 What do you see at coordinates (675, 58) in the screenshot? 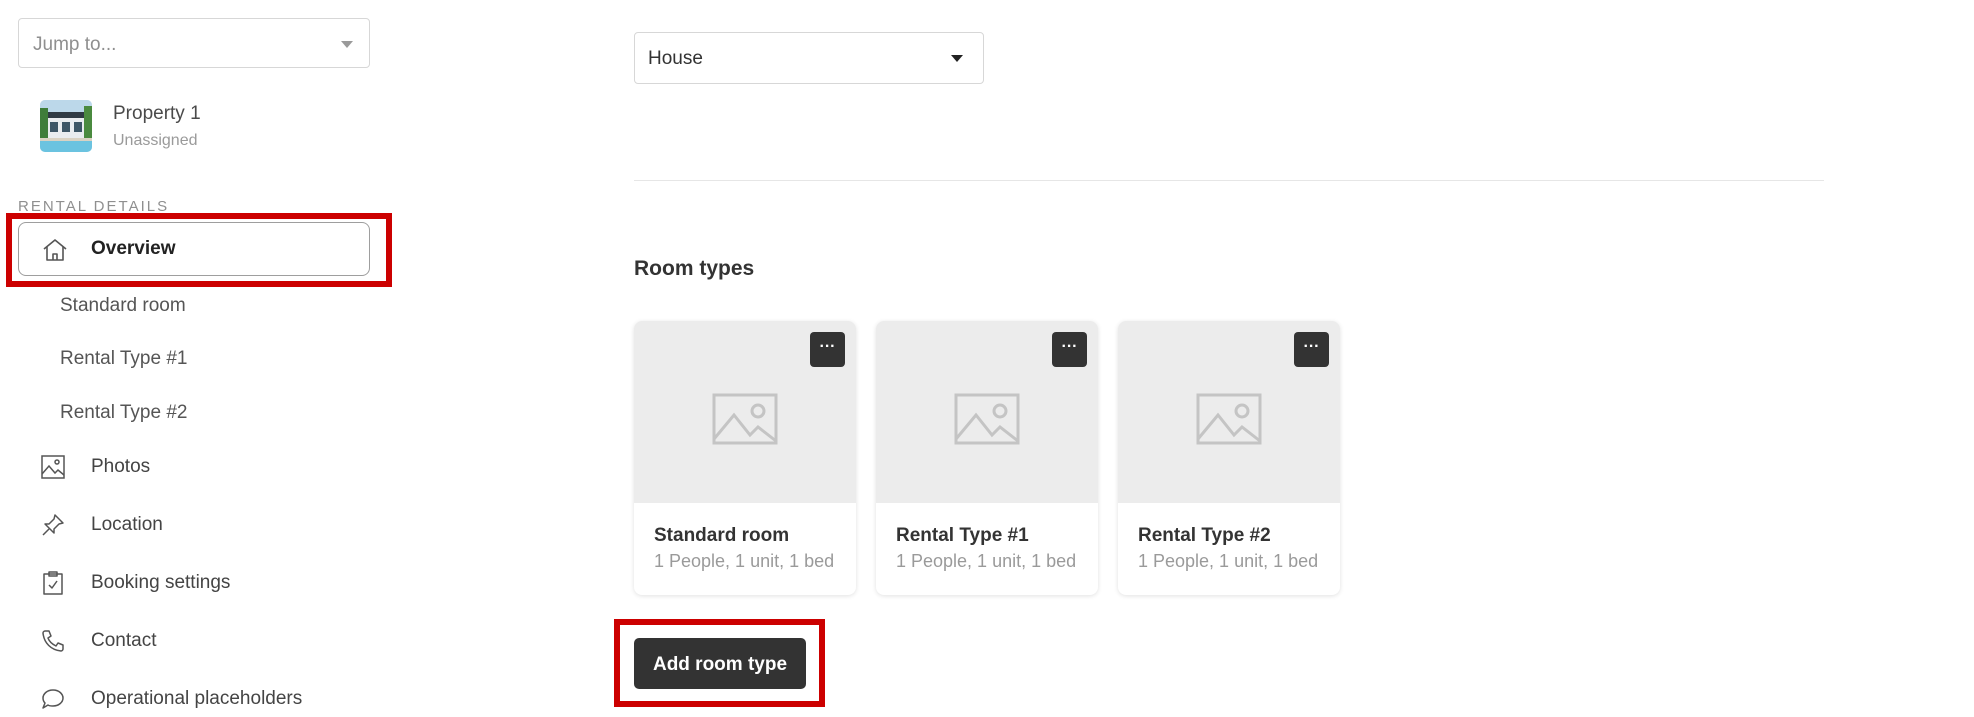
I see `property-type-value: House` at bounding box center [675, 58].